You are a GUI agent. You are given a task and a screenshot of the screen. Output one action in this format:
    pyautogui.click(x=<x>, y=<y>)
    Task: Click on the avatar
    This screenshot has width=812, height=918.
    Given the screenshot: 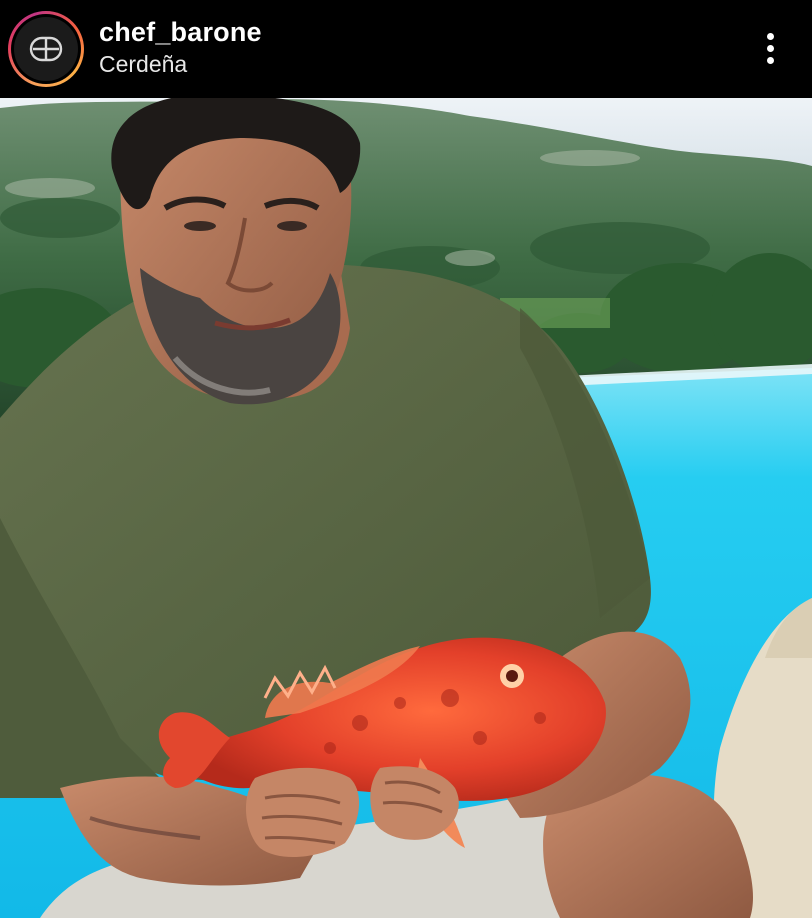 What is the action you would take?
    pyautogui.click(x=46, y=49)
    